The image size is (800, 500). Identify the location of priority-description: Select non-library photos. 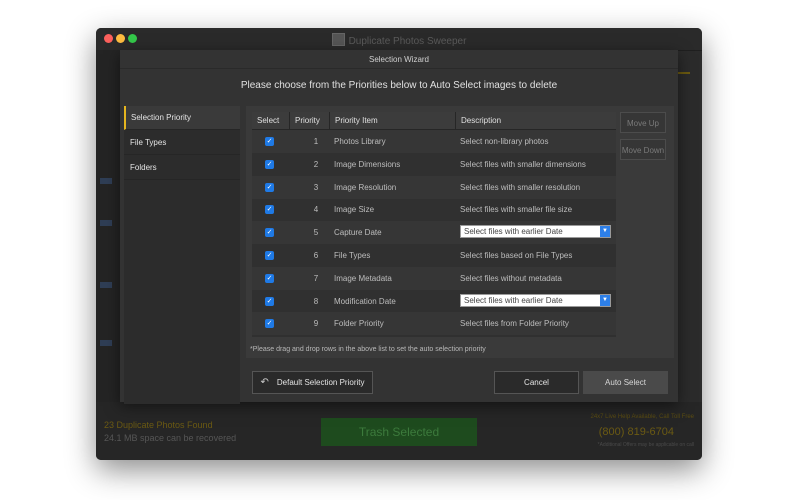
(504, 141).